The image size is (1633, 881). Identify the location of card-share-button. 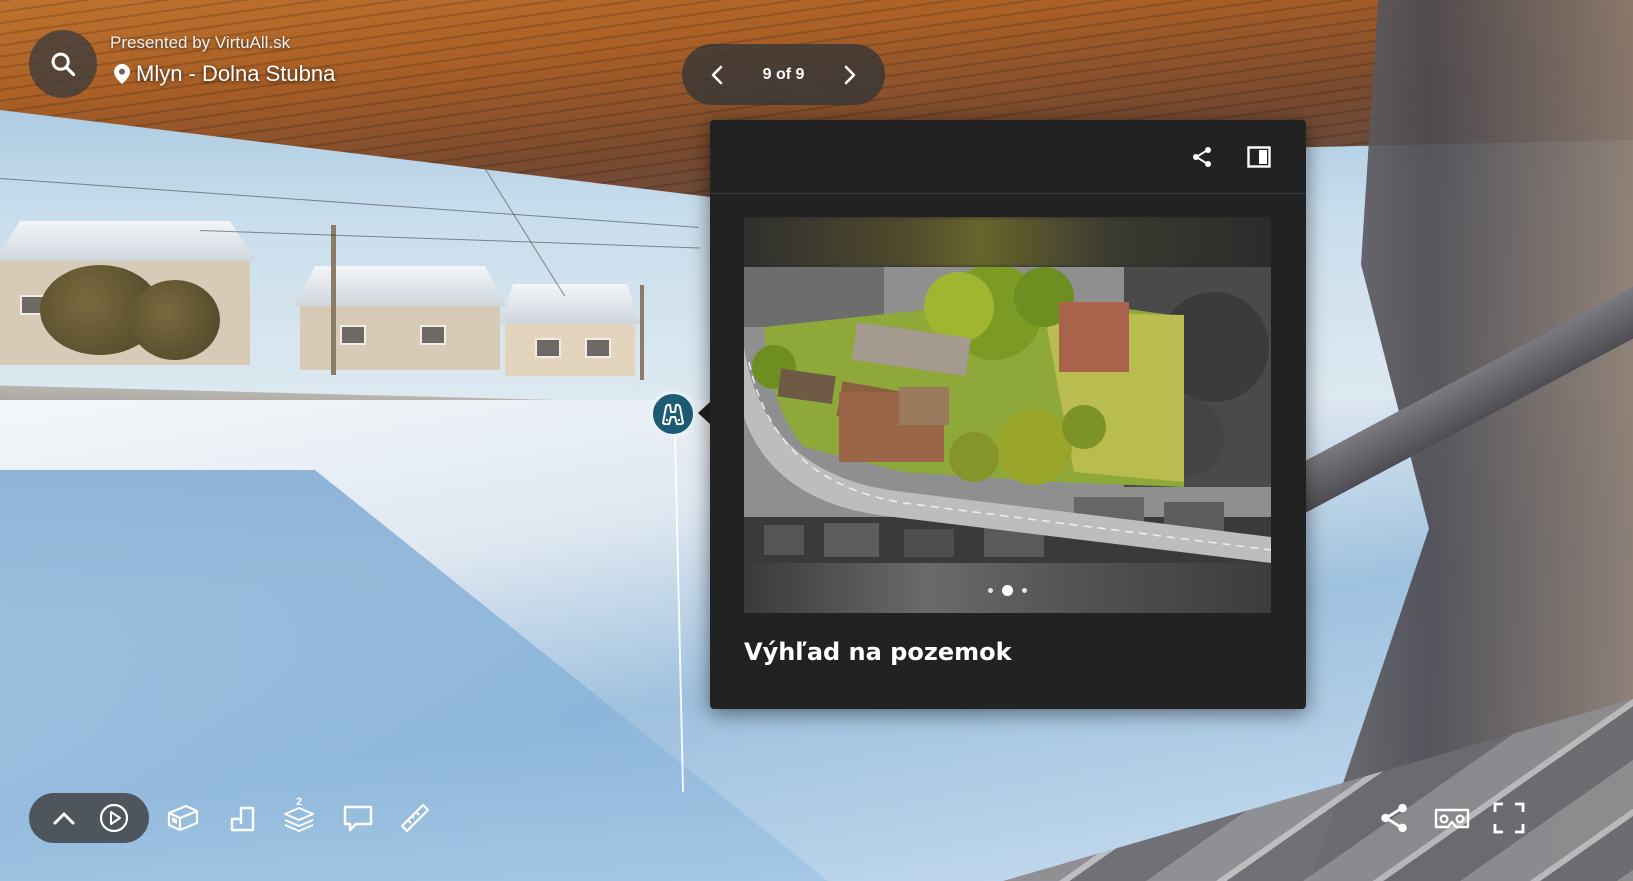
(1202, 157).